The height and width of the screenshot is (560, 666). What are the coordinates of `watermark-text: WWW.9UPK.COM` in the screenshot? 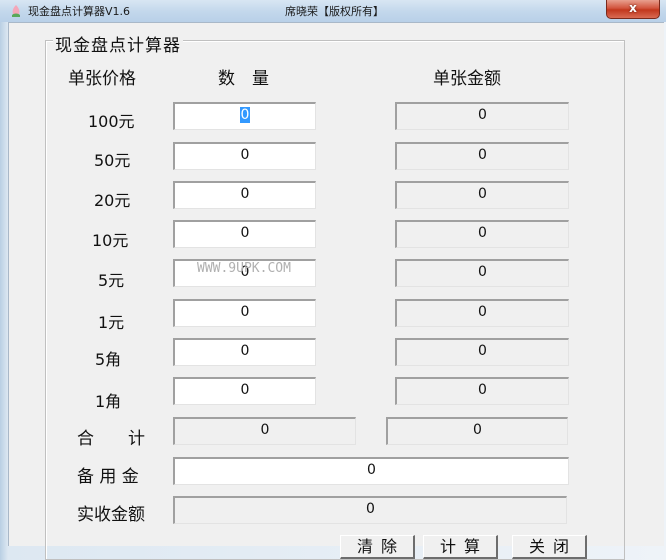 It's located at (244, 268).